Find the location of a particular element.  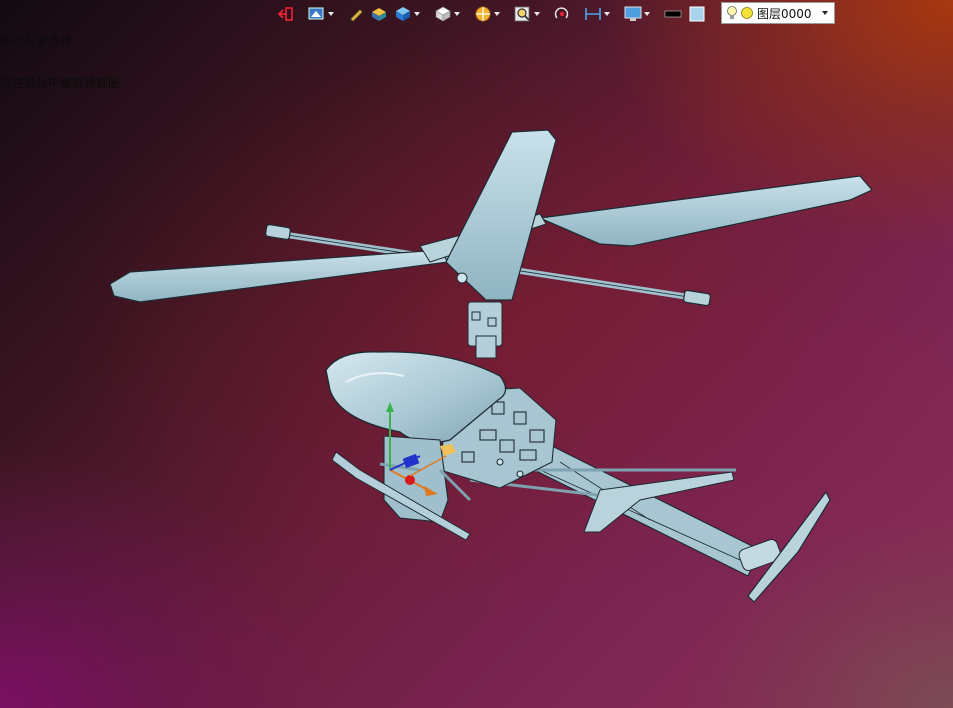

main-rotor-blade-left is located at coordinates (279, 276).